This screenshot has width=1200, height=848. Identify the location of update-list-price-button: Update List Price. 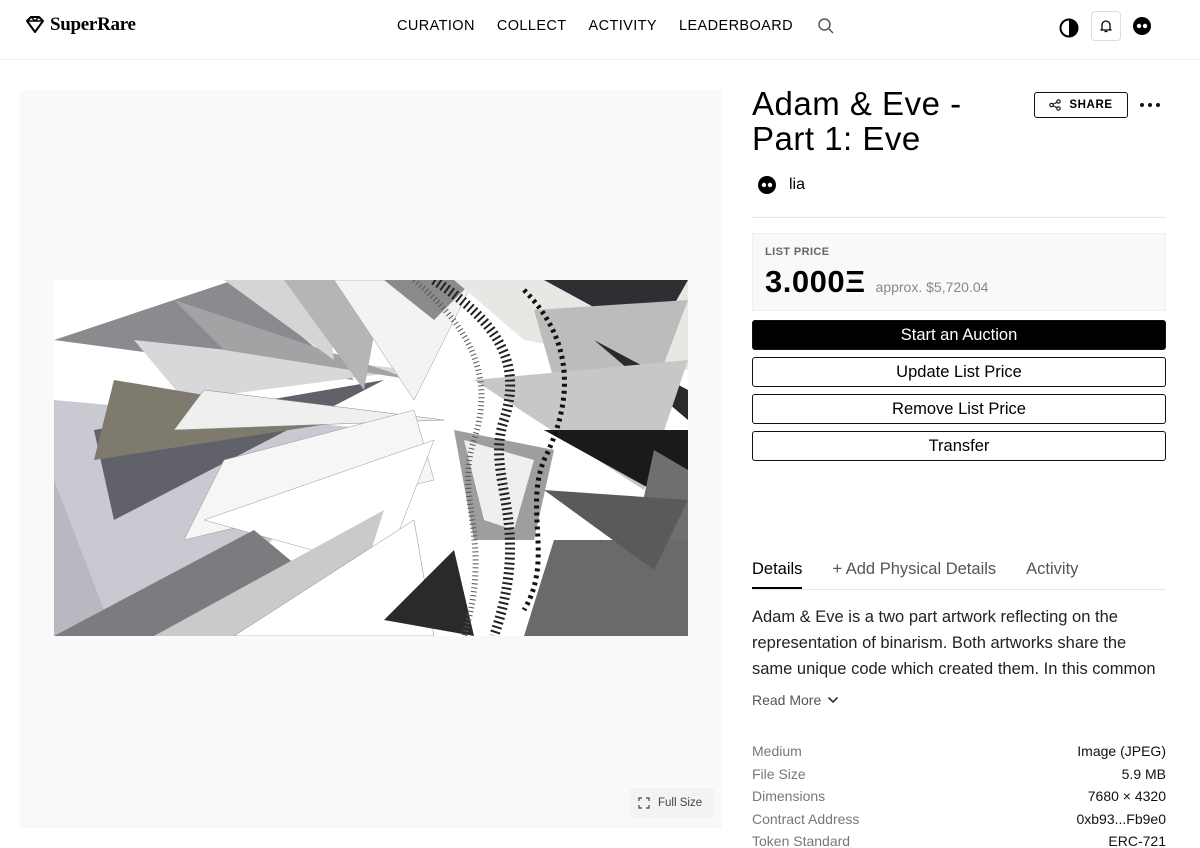
(959, 372).